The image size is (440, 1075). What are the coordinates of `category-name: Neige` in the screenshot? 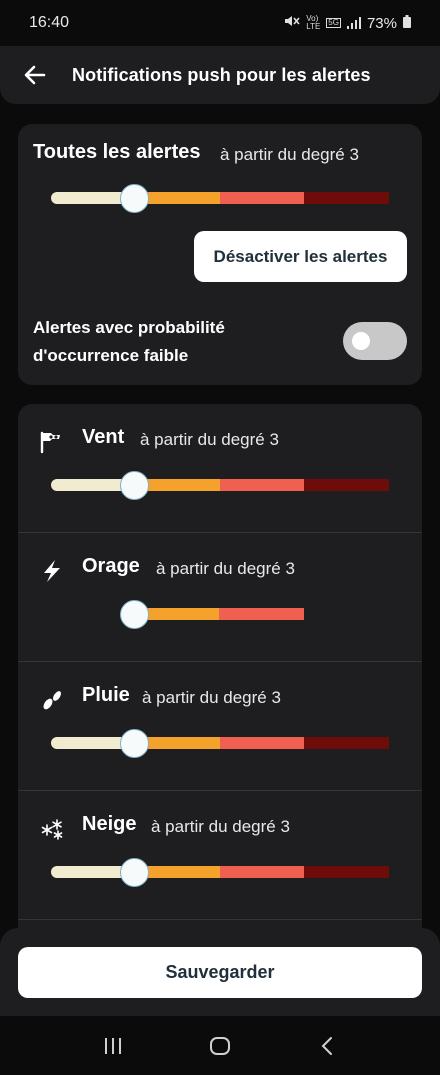 It's located at (109, 824).